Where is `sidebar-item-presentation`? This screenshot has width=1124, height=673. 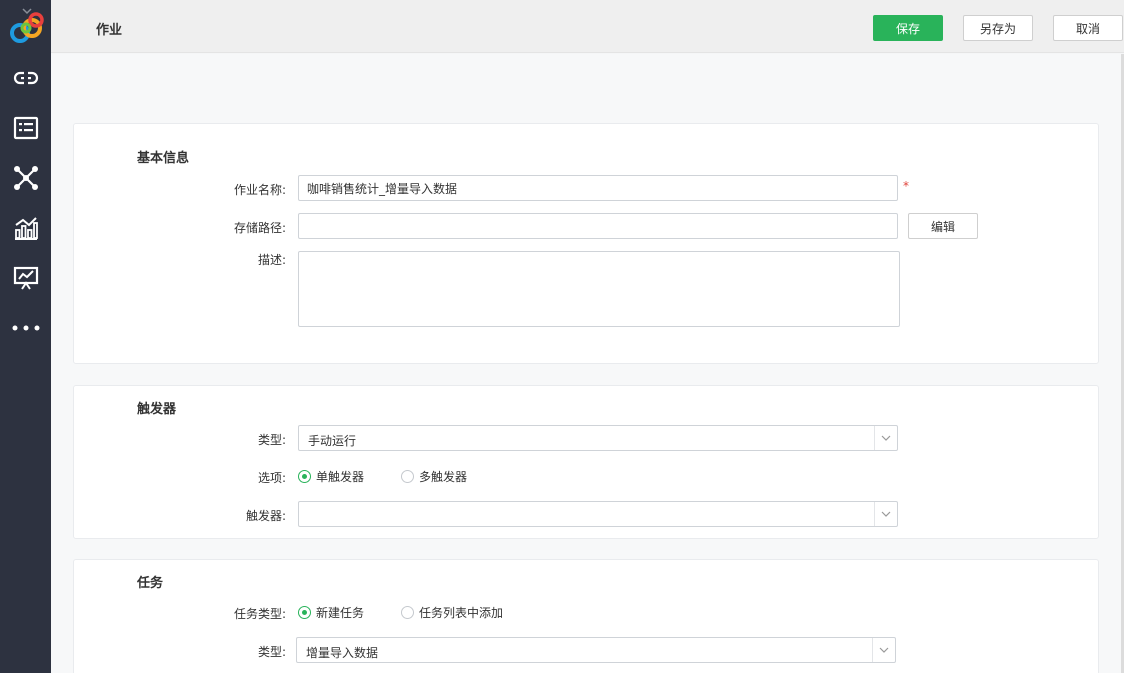 sidebar-item-presentation is located at coordinates (25, 278).